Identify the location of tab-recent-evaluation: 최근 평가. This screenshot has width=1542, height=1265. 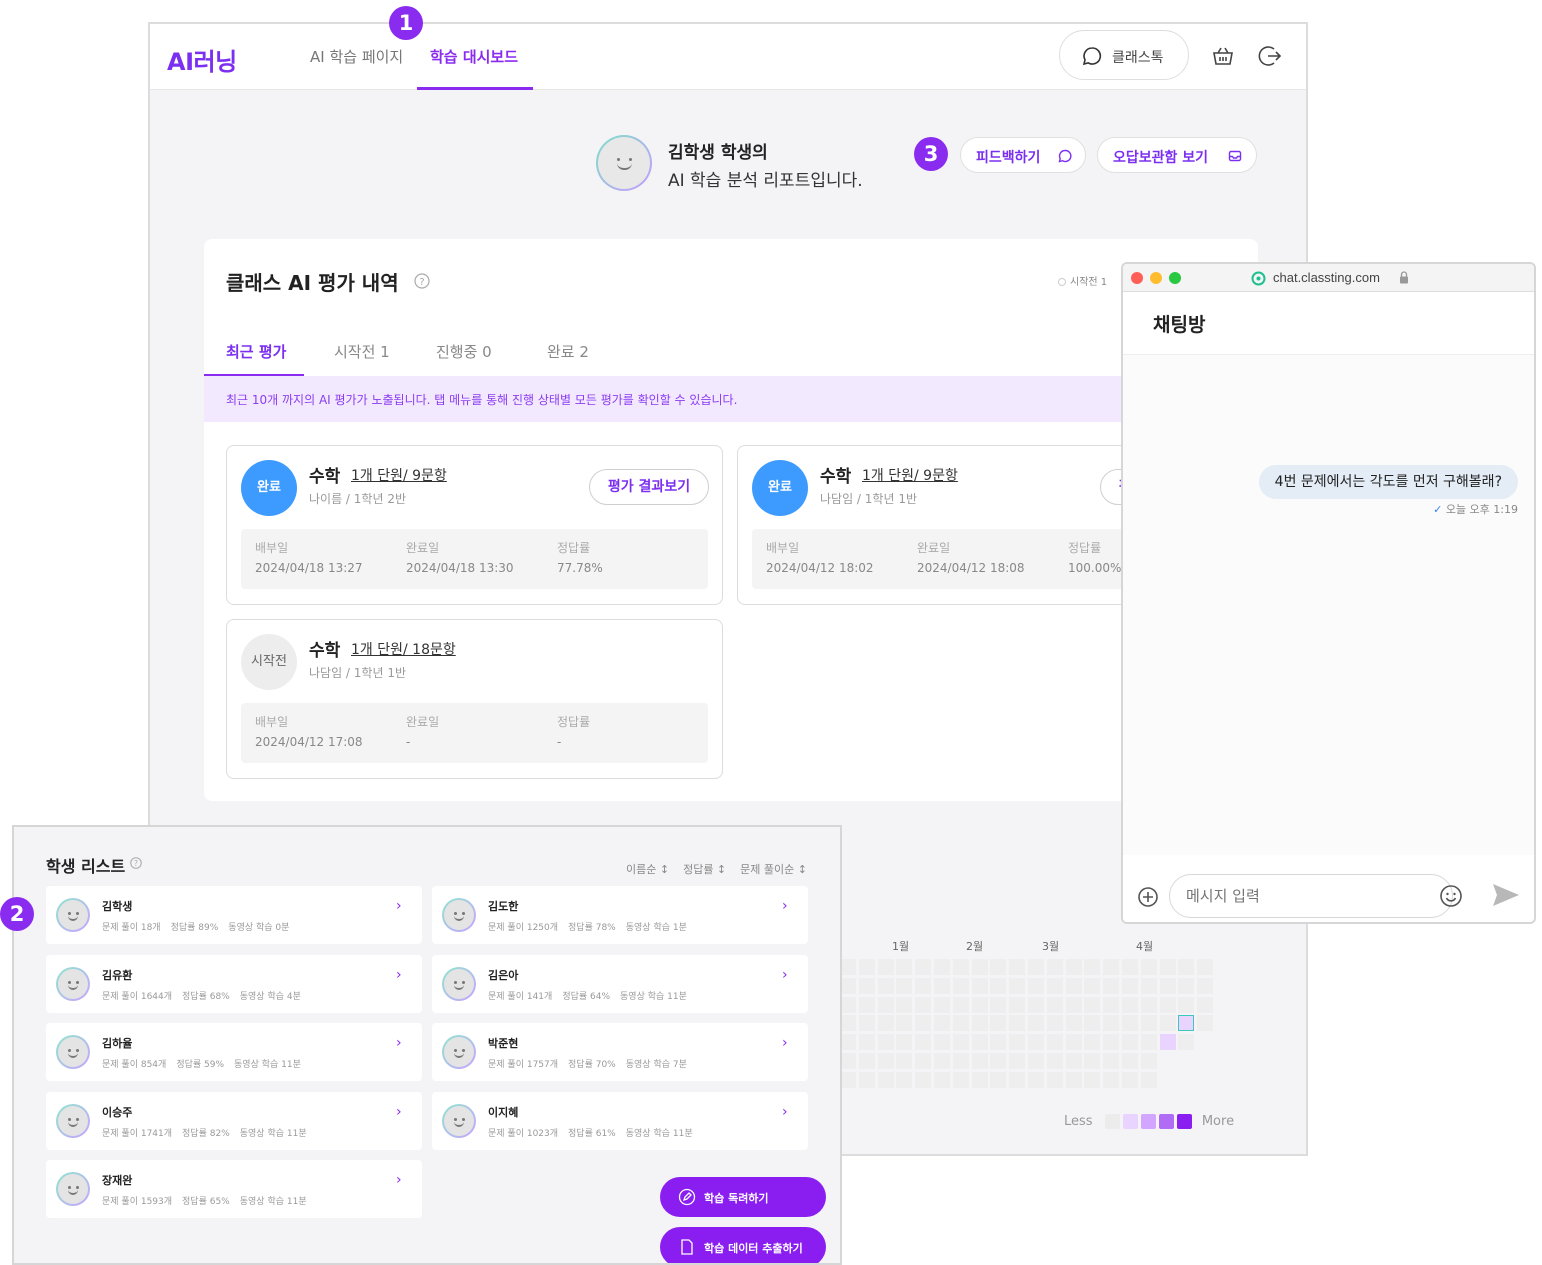
(256, 351).